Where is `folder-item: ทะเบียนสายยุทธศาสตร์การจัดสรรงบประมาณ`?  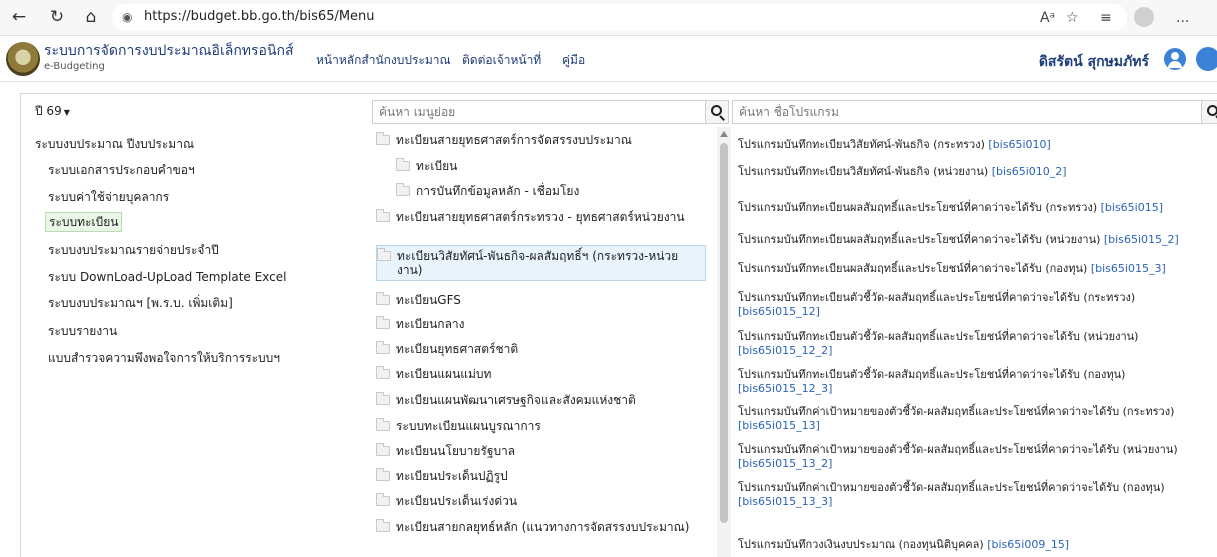
folder-item: ทะเบียนสายยุทธศาสตร์การจัดสรรงบประมาณ is located at coordinates (536, 140).